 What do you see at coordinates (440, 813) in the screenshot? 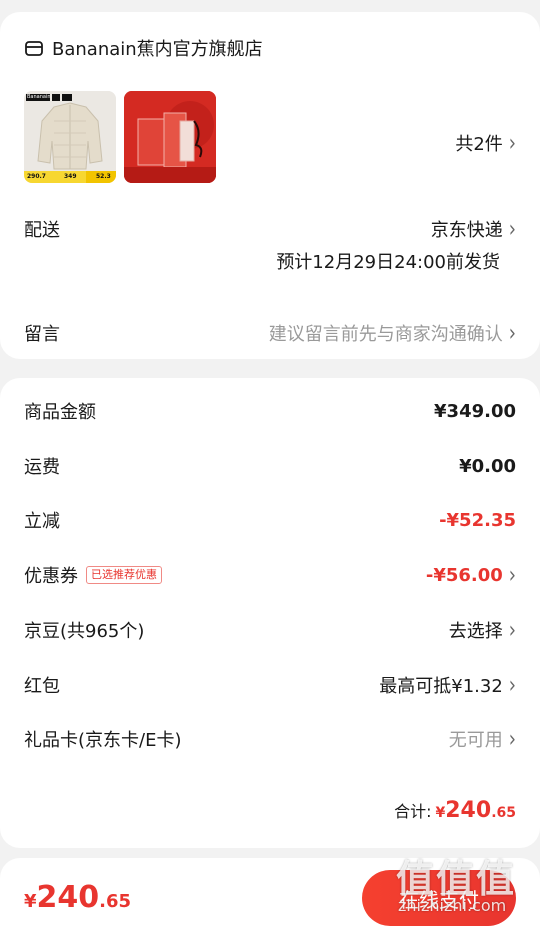
I see `total-currency: ¥` at bounding box center [440, 813].